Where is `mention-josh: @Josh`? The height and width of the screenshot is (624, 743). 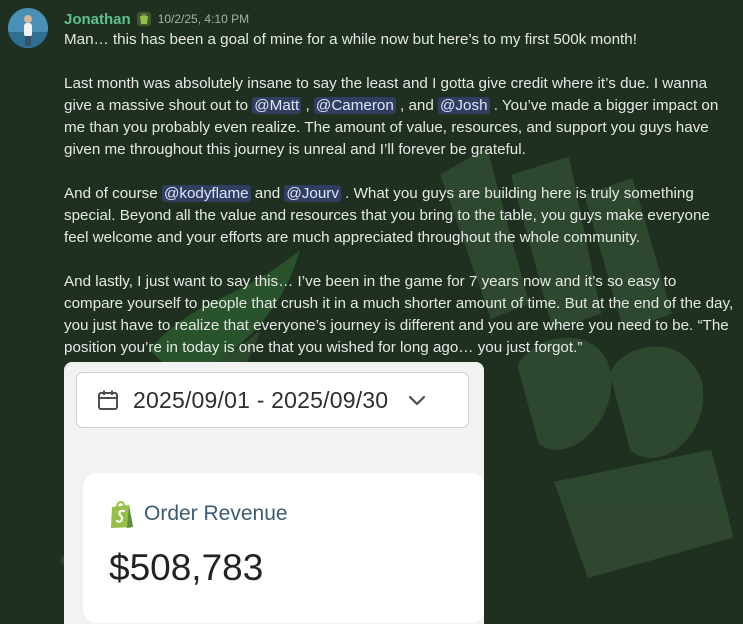
mention-josh: @Josh is located at coordinates (464, 105).